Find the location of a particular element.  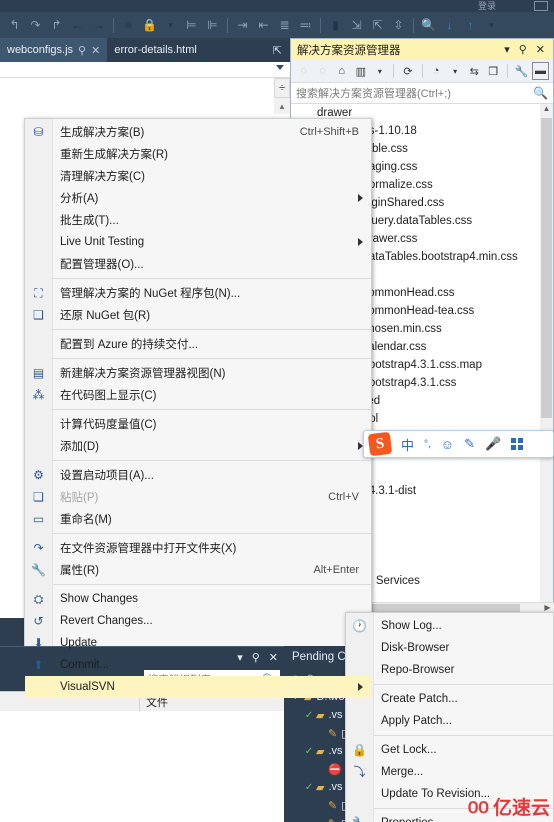

chevron-down-icon is located at coordinates (280, 67).